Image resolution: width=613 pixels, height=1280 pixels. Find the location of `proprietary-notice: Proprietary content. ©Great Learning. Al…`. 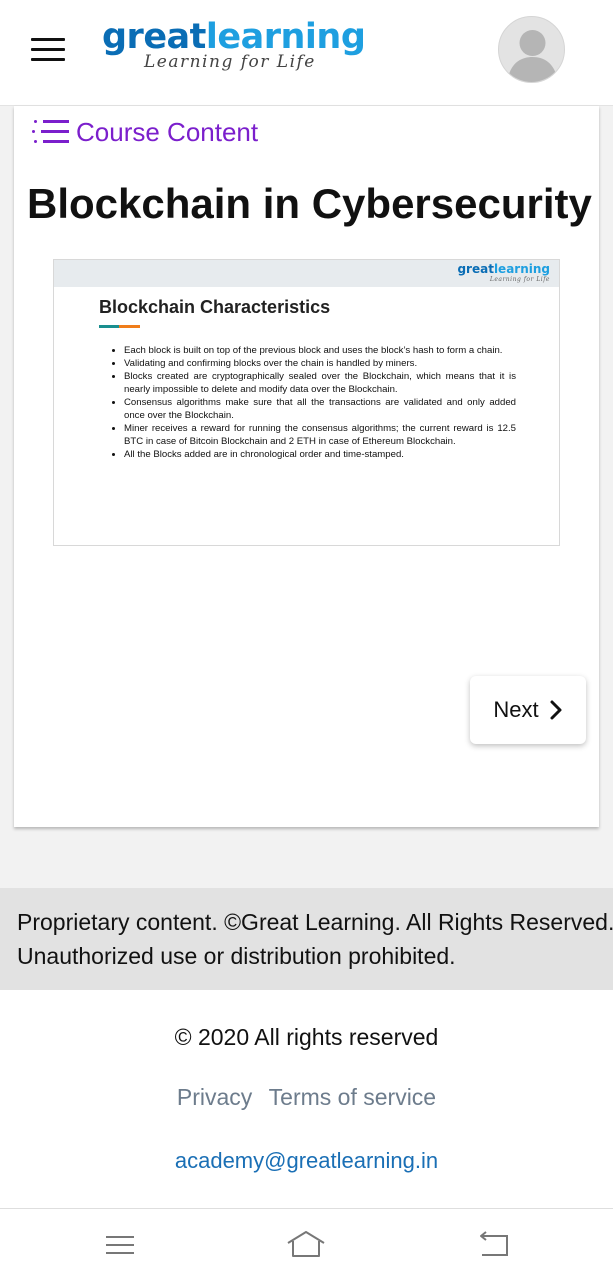

proprietary-notice: Proprietary content. ©Great Learning. Al… is located at coordinates (306, 939).